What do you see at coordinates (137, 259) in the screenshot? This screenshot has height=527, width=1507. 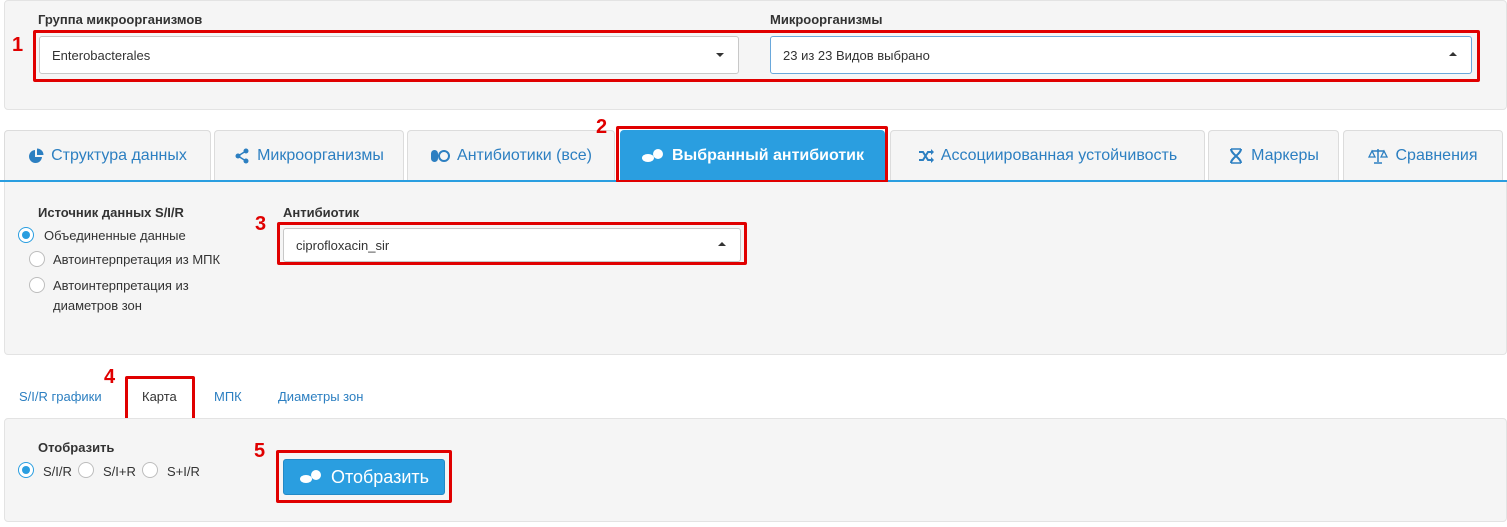 I see `radio-auto-mic-label: Автоинтерпретация из МПК` at bounding box center [137, 259].